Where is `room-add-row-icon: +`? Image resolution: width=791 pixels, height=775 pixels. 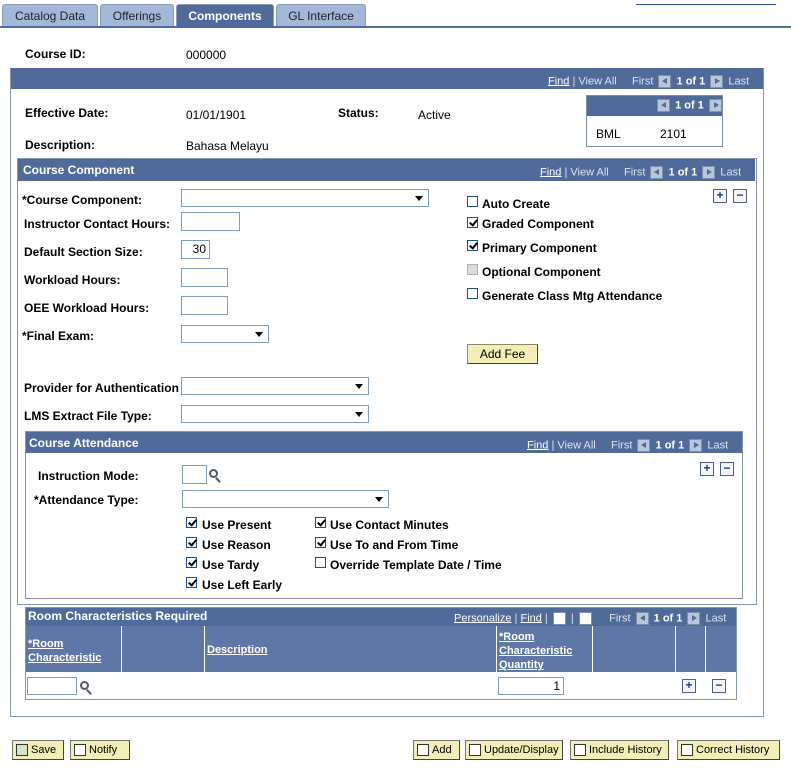 room-add-row-icon: + is located at coordinates (689, 686).